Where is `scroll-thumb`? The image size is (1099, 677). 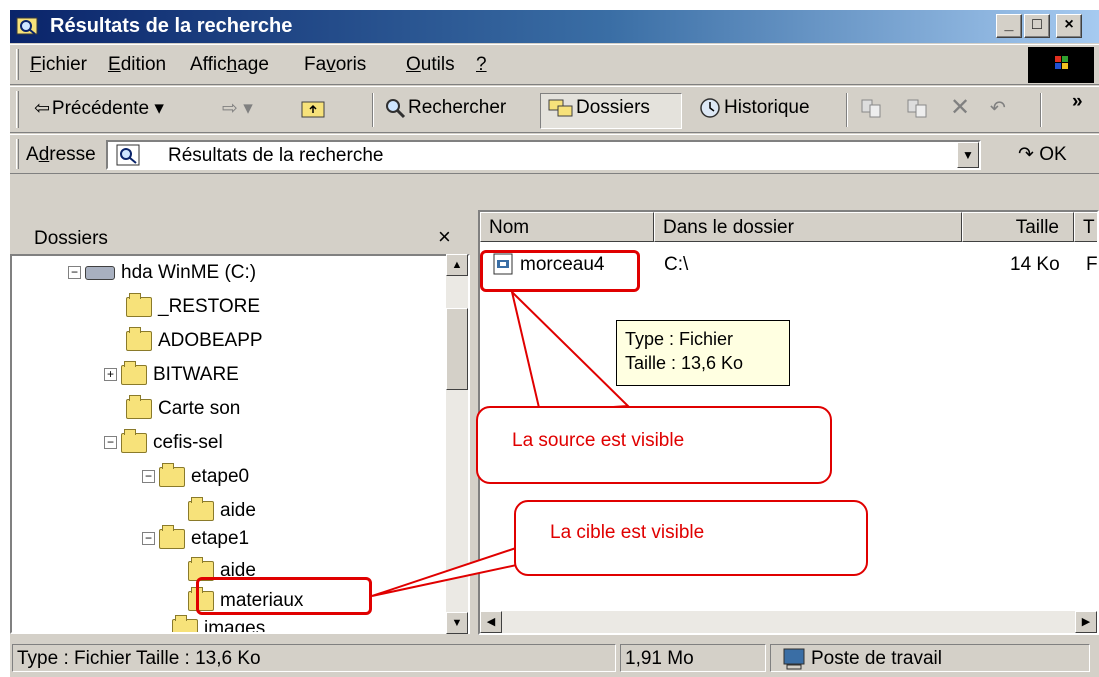
scroll-thumb is located at coordinates (457, 349).